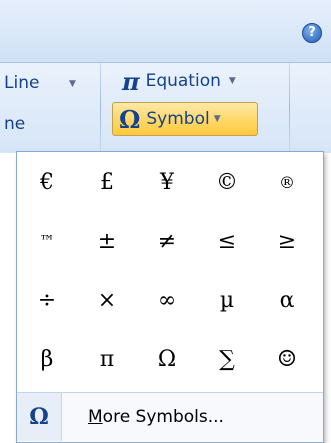 The width and height of the screenshot is (331, 443). I want to click on symbol-greater-equal: ≥, so click(287, 241).